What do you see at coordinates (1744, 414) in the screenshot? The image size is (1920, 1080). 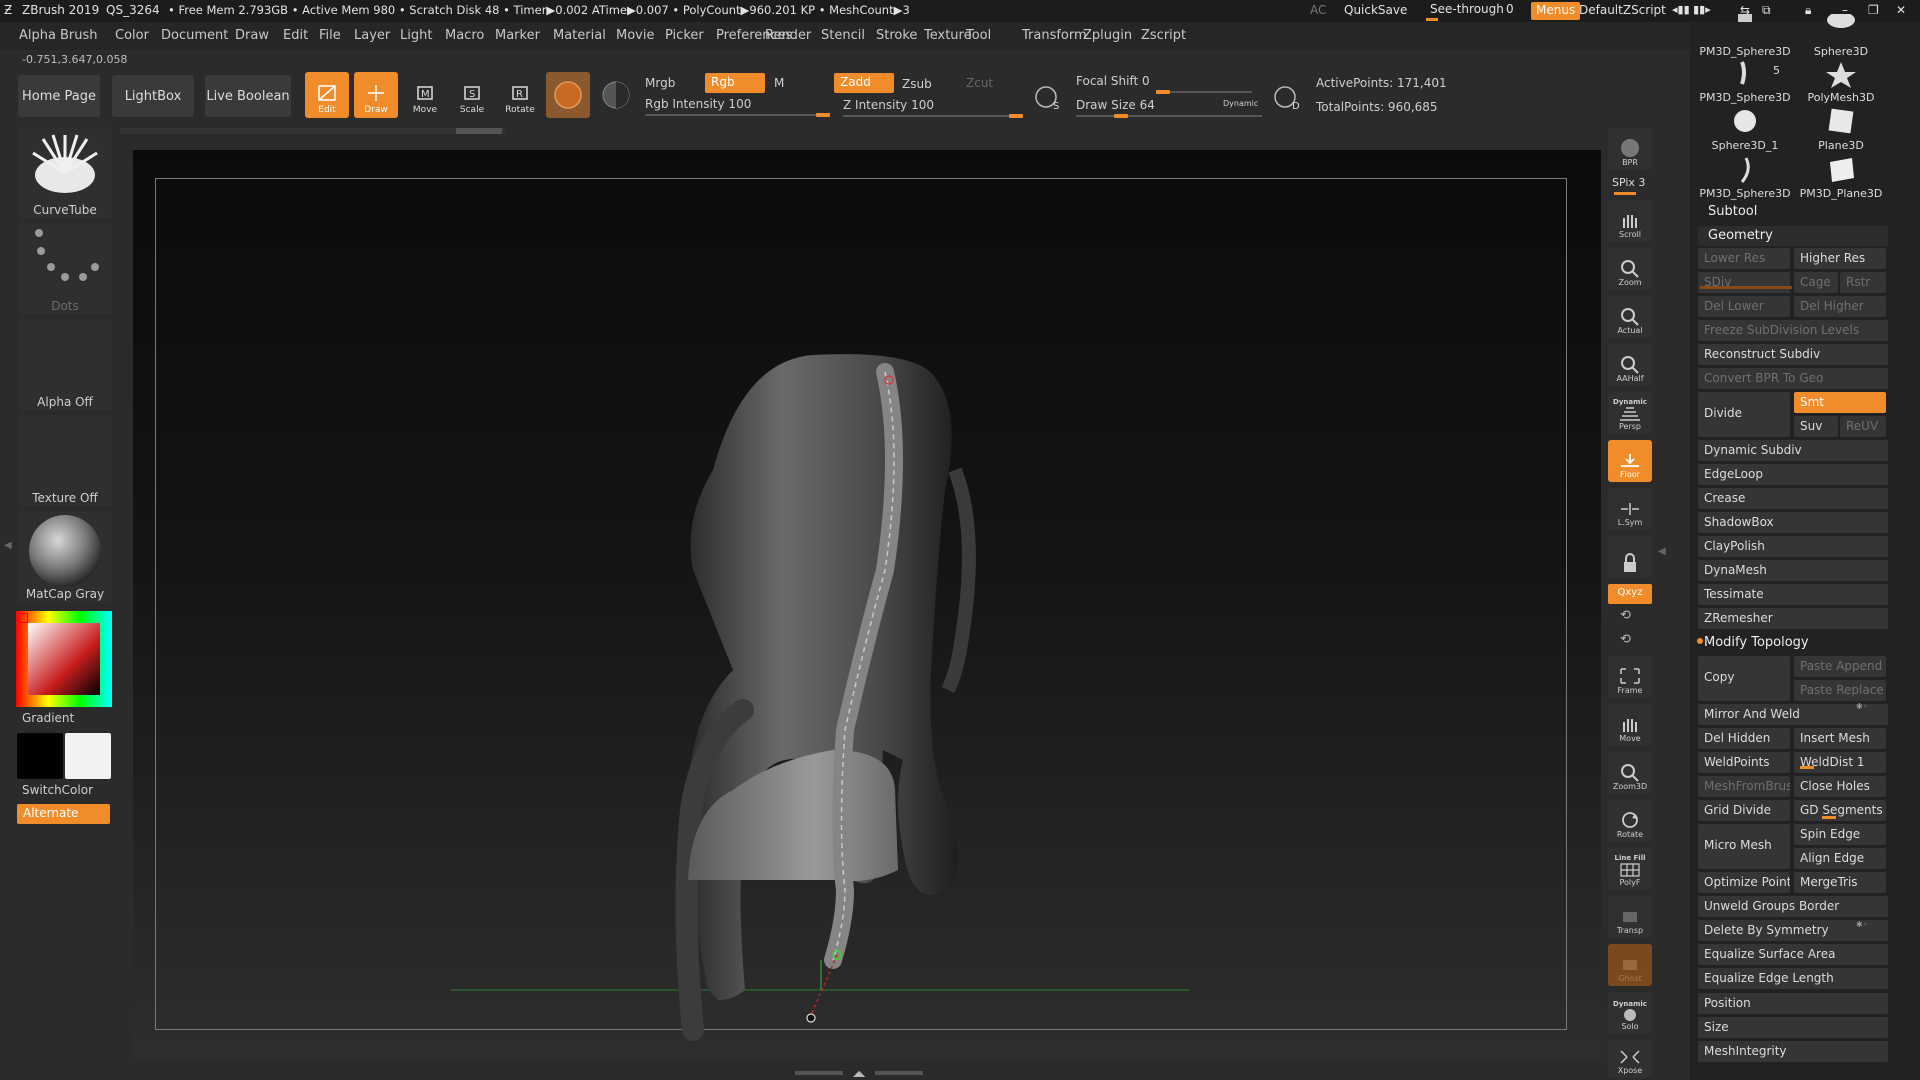 I see `divide-button: Divide` at bounding box center [1744, 414].